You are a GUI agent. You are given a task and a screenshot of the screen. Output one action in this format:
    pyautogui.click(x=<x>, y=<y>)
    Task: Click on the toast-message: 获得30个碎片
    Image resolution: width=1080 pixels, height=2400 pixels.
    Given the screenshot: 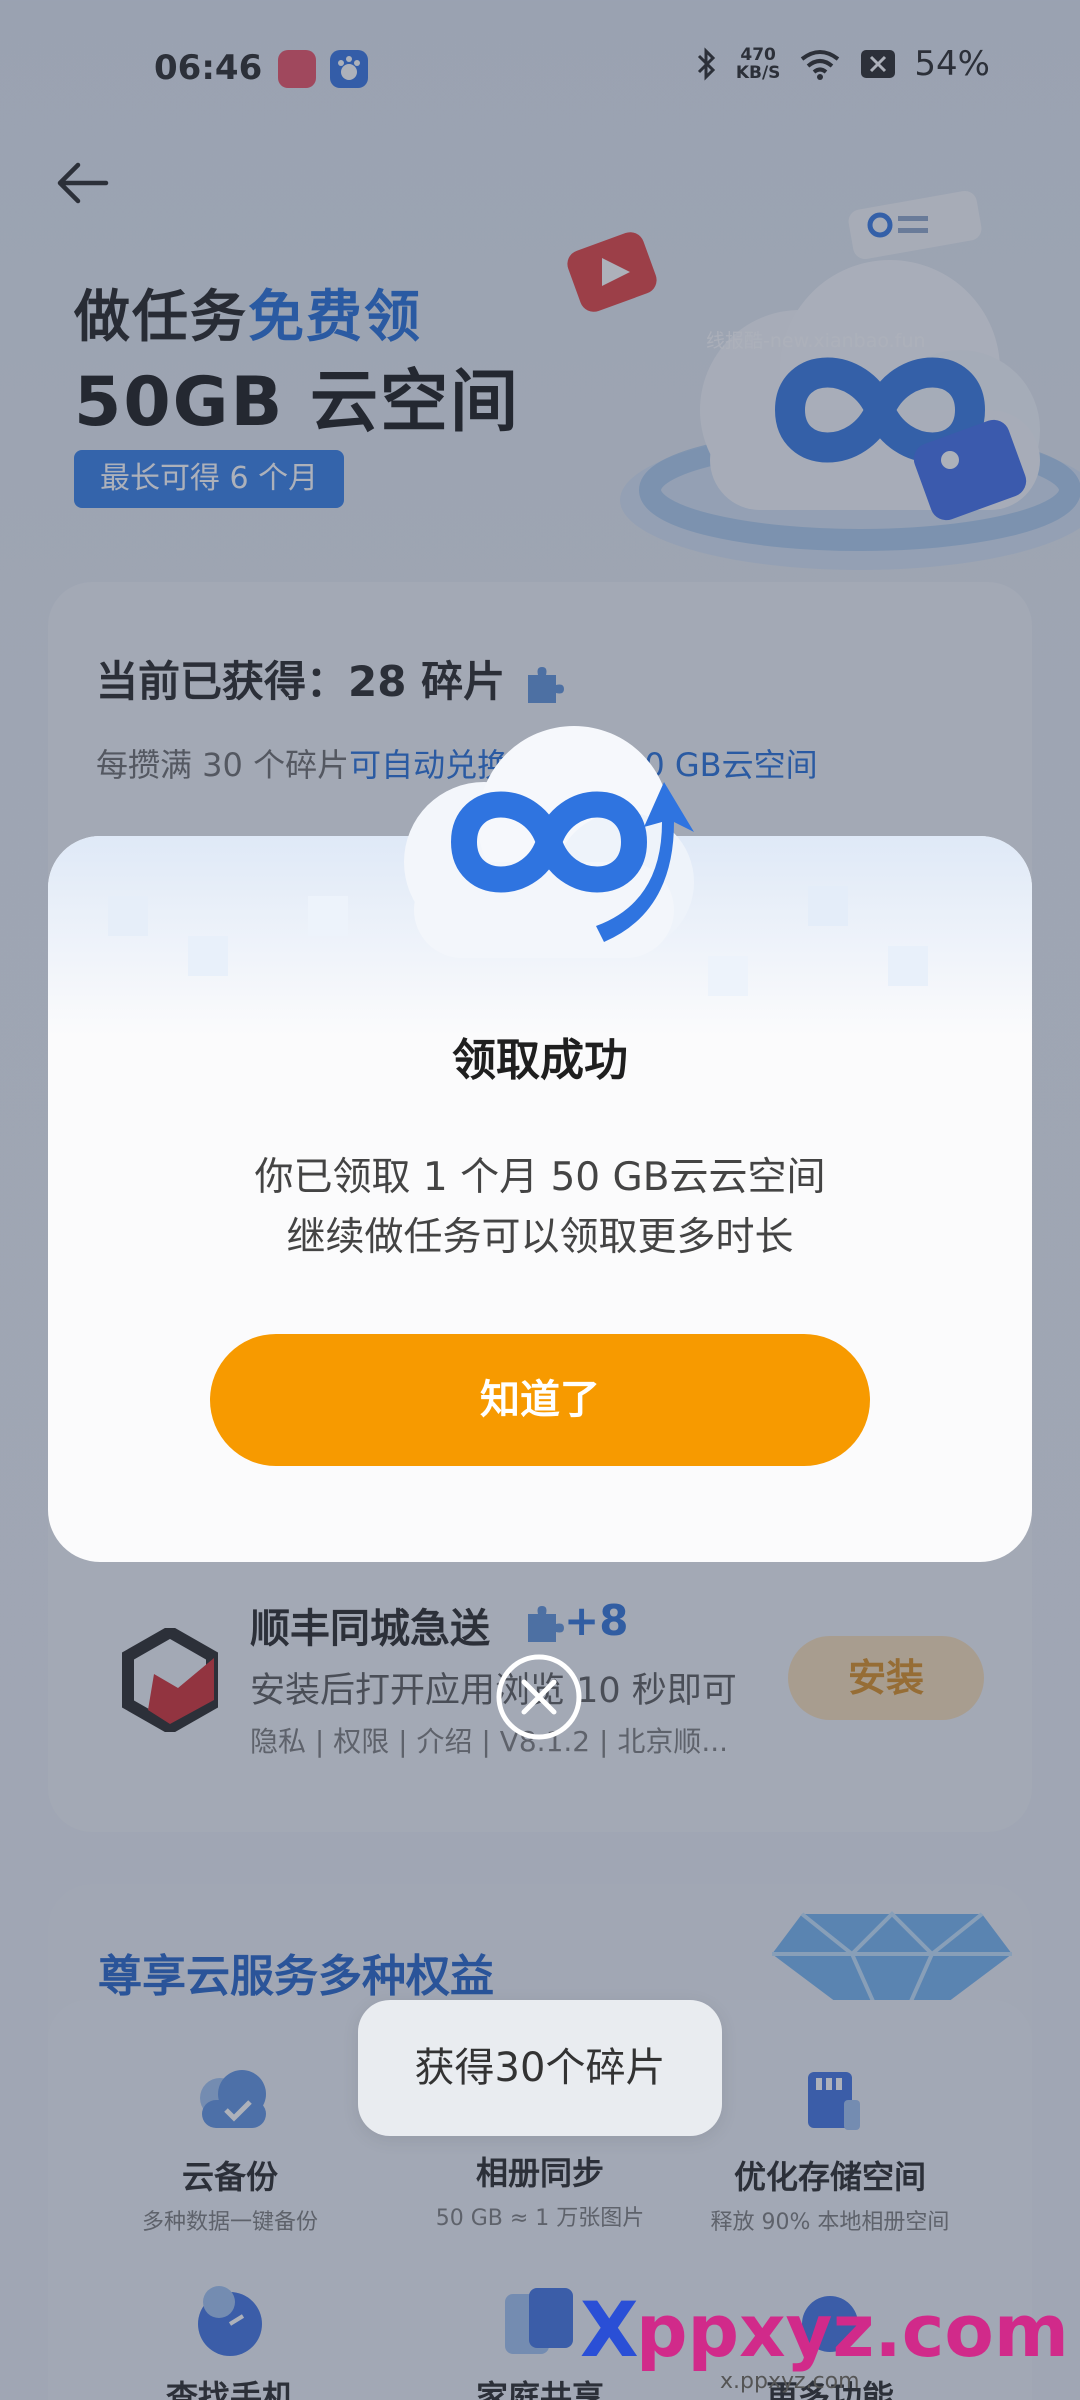 What is the action you would take?
    pyautogui.click(x=540, y=2068)
    